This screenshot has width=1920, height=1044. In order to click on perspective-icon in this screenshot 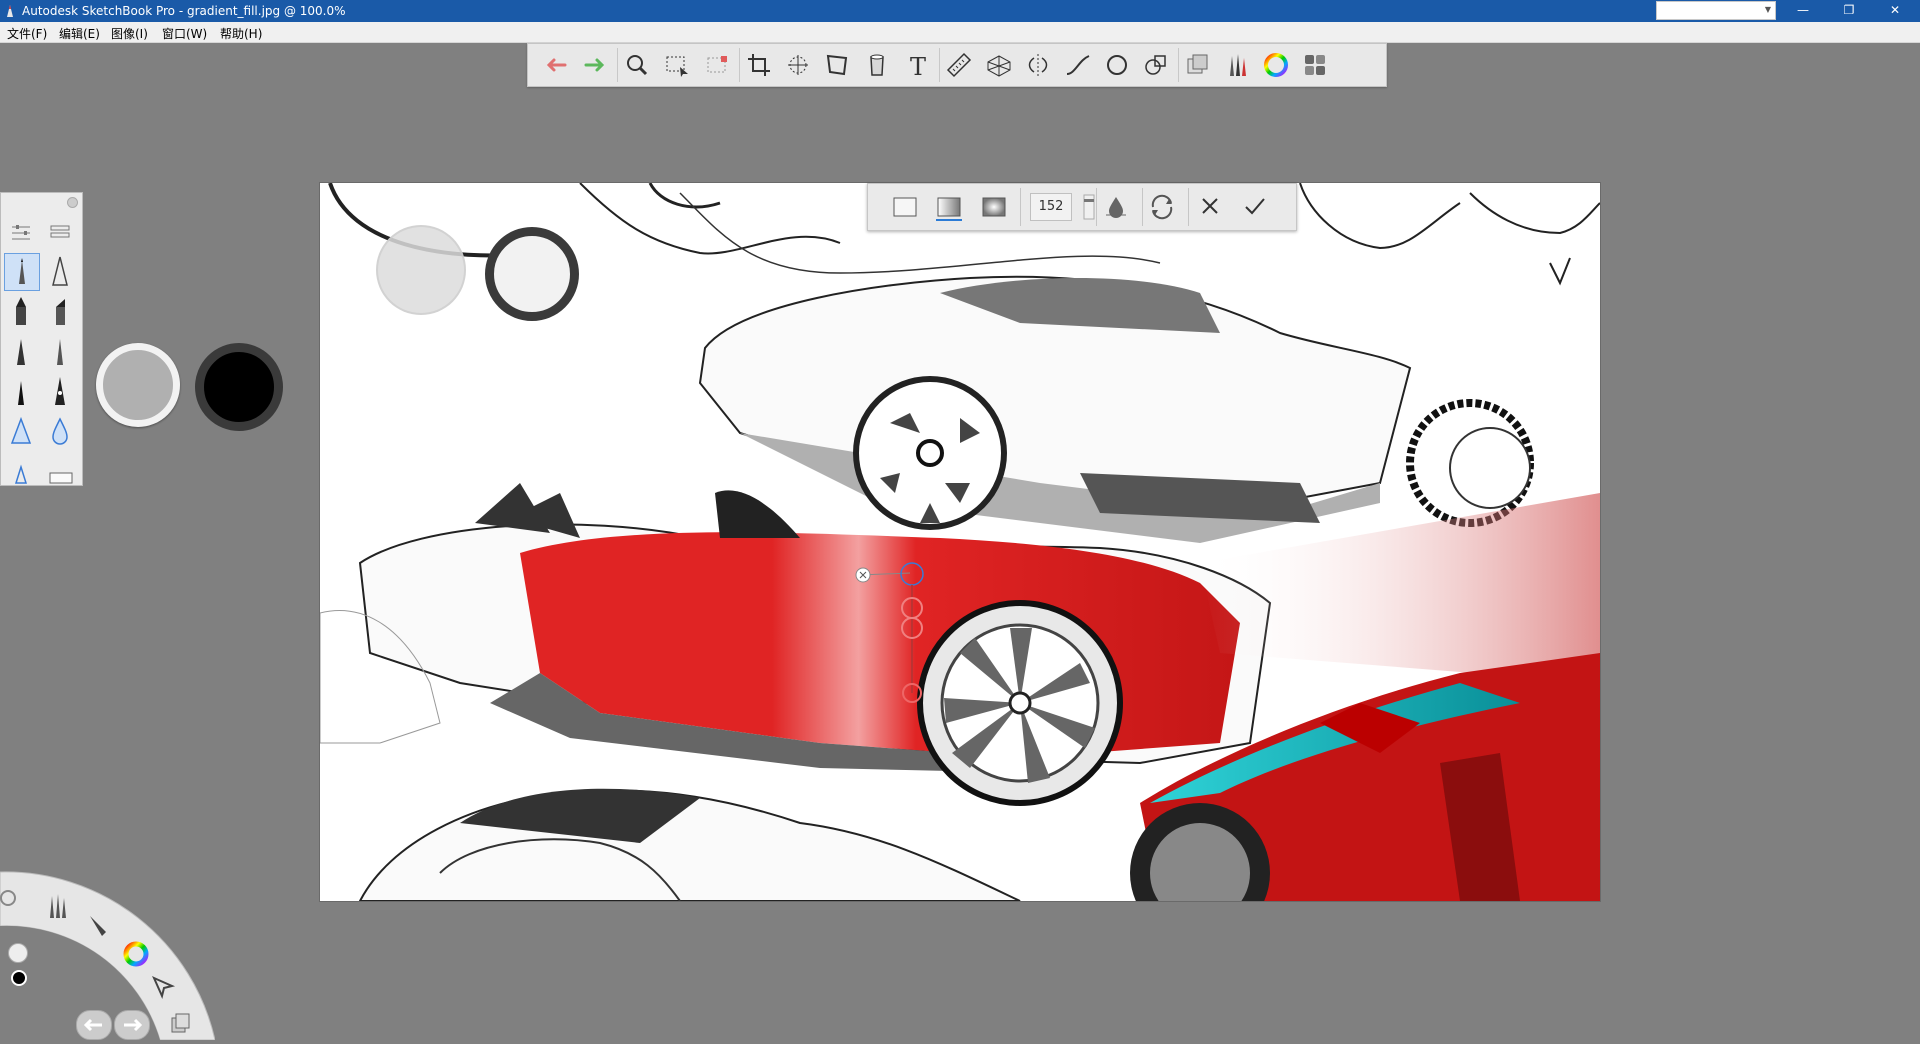, I will do `click(999, 65)`.